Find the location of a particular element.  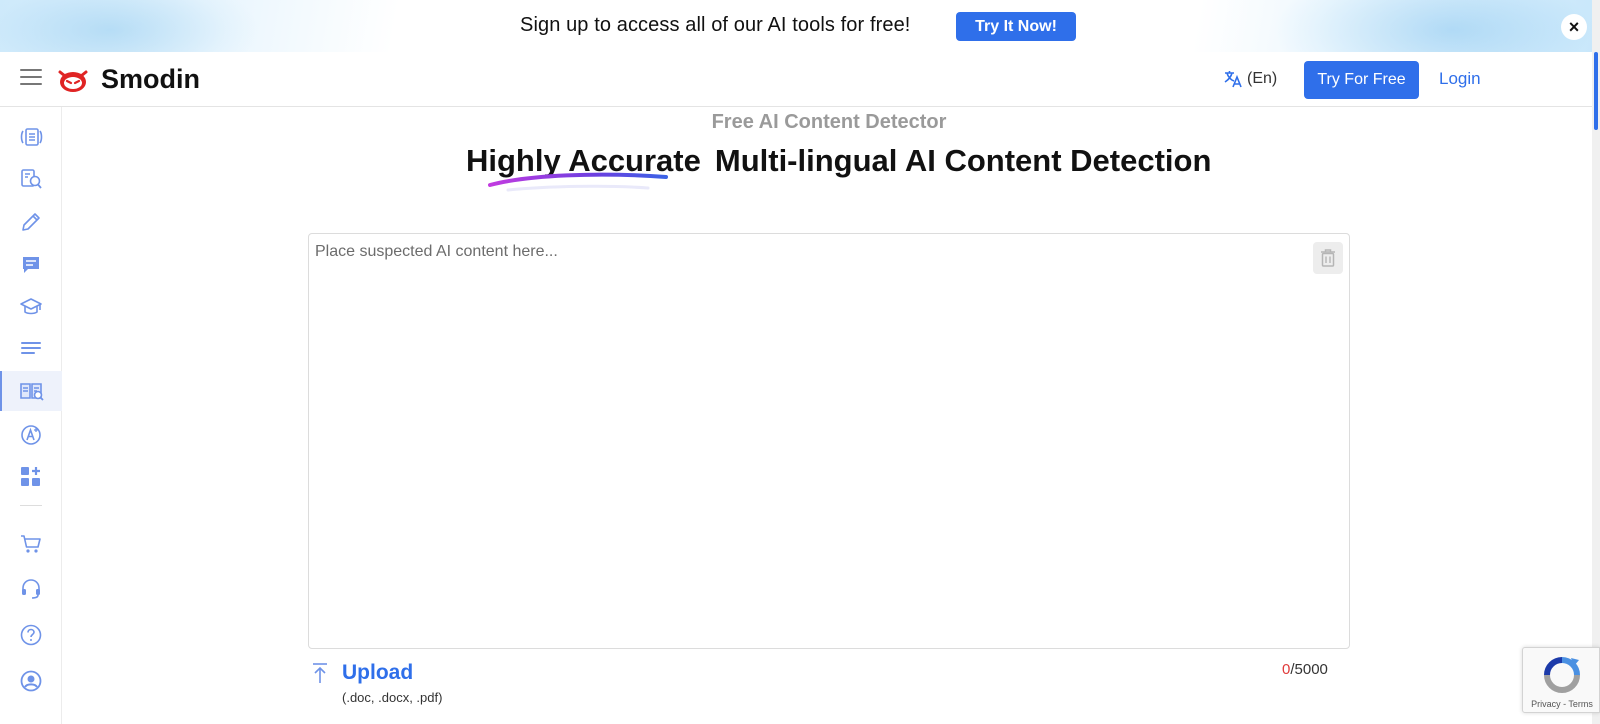

headset-icon is located at coordinates (31, 589).